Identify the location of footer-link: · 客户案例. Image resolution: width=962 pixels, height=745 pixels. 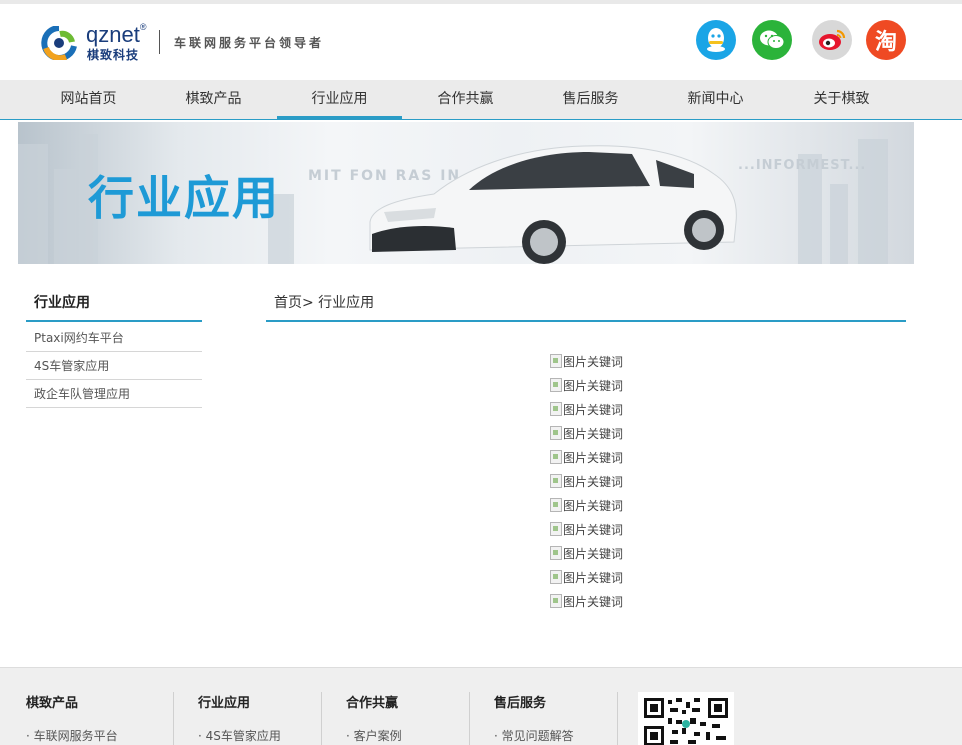
(374, 735).